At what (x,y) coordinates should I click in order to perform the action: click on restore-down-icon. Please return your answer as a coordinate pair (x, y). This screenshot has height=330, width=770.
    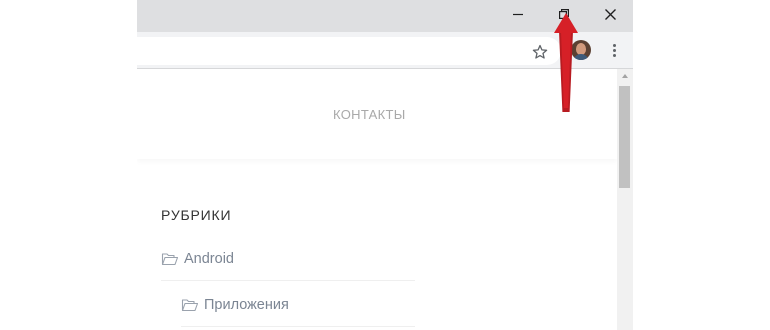
    Looking at the image, I should click on (564, 14).